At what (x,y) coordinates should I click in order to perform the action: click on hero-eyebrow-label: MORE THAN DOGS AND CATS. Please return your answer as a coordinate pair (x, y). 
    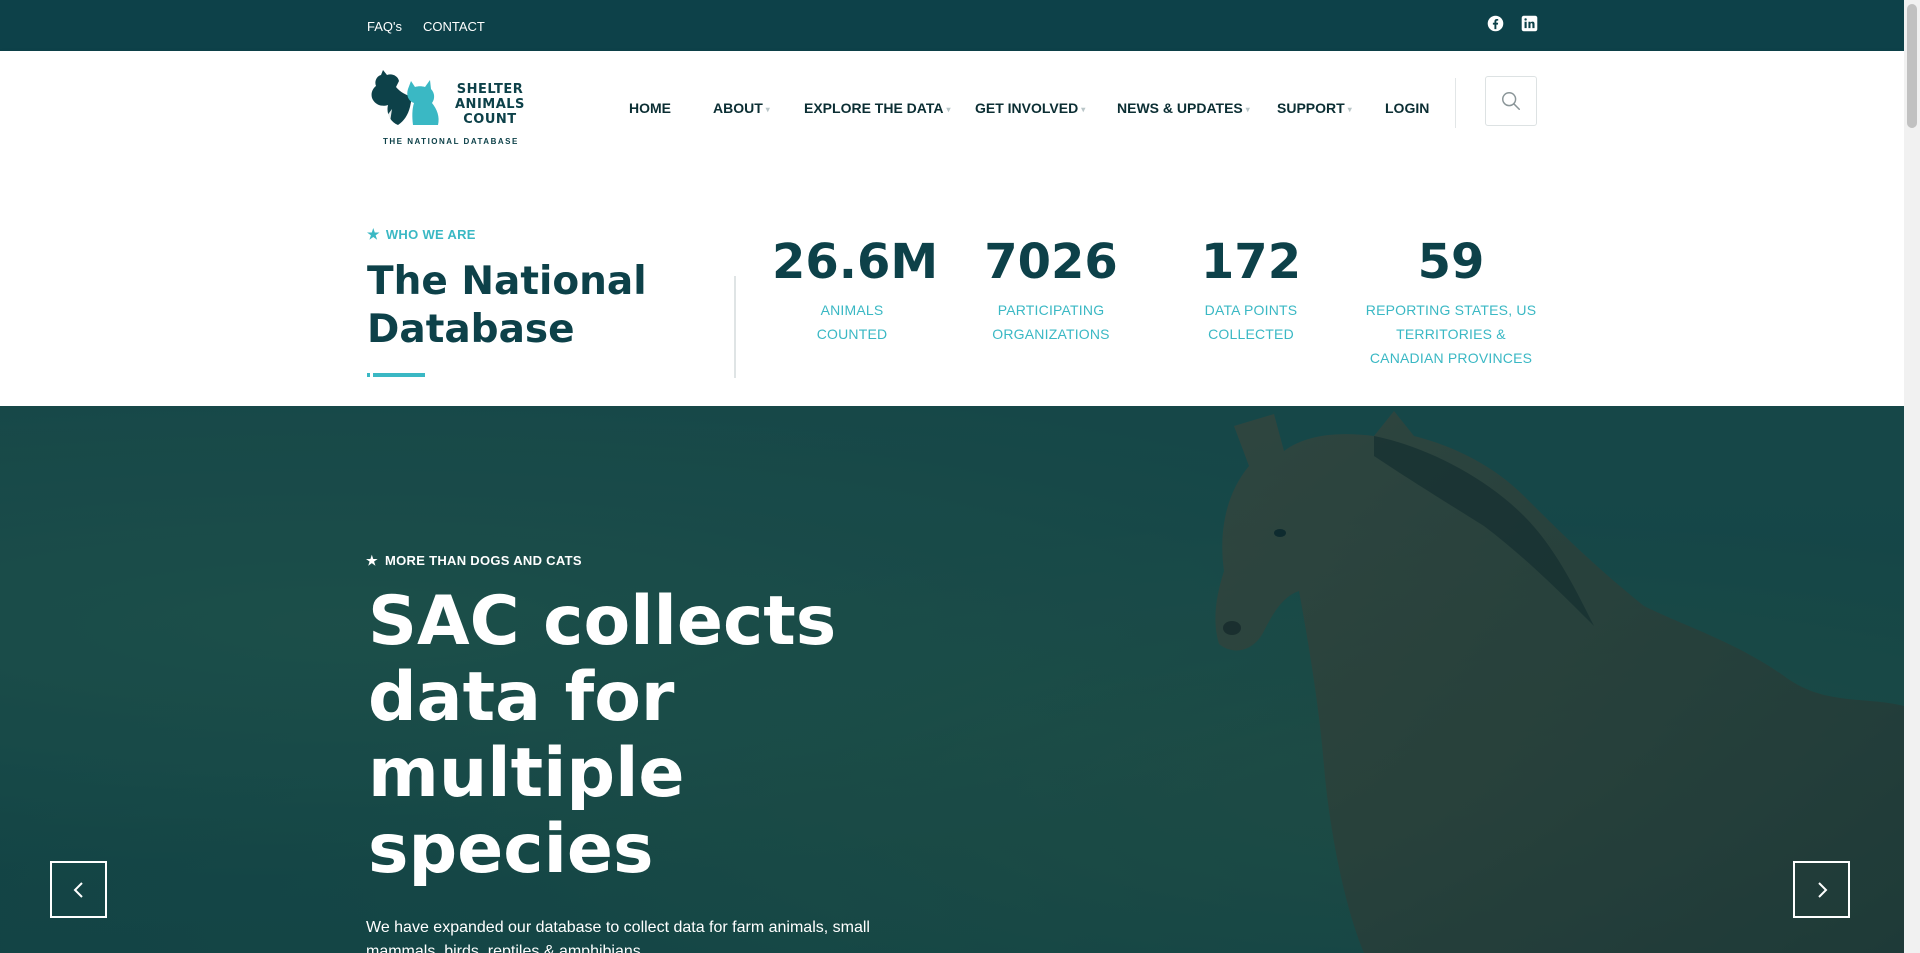
    Looking at the image, I should click on (483, 560).